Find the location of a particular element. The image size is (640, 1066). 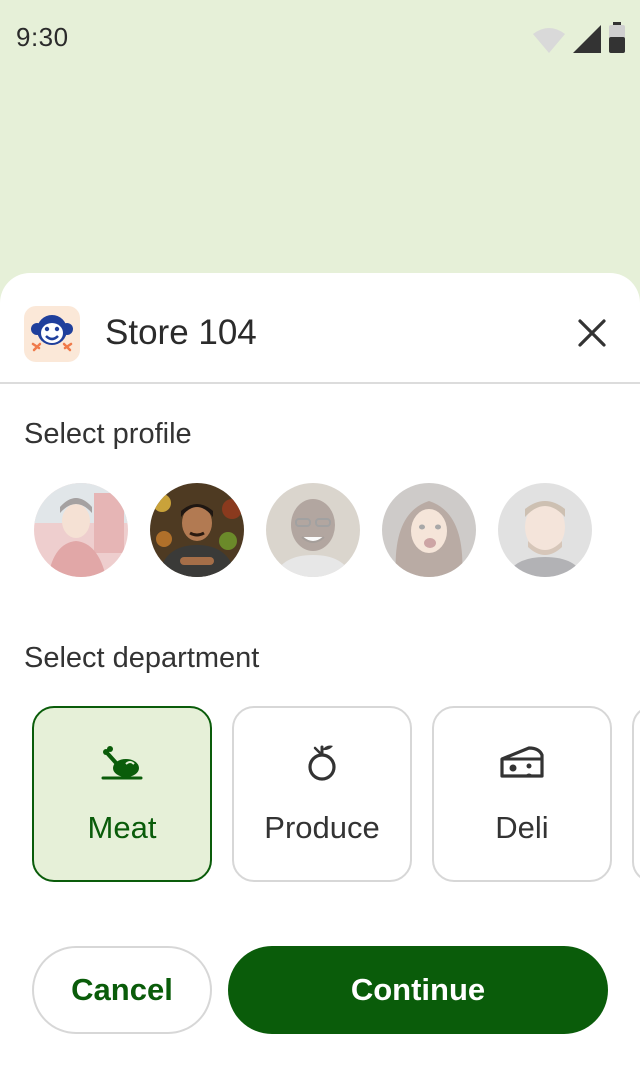

battery-icon is located at coordinates (617, 38).